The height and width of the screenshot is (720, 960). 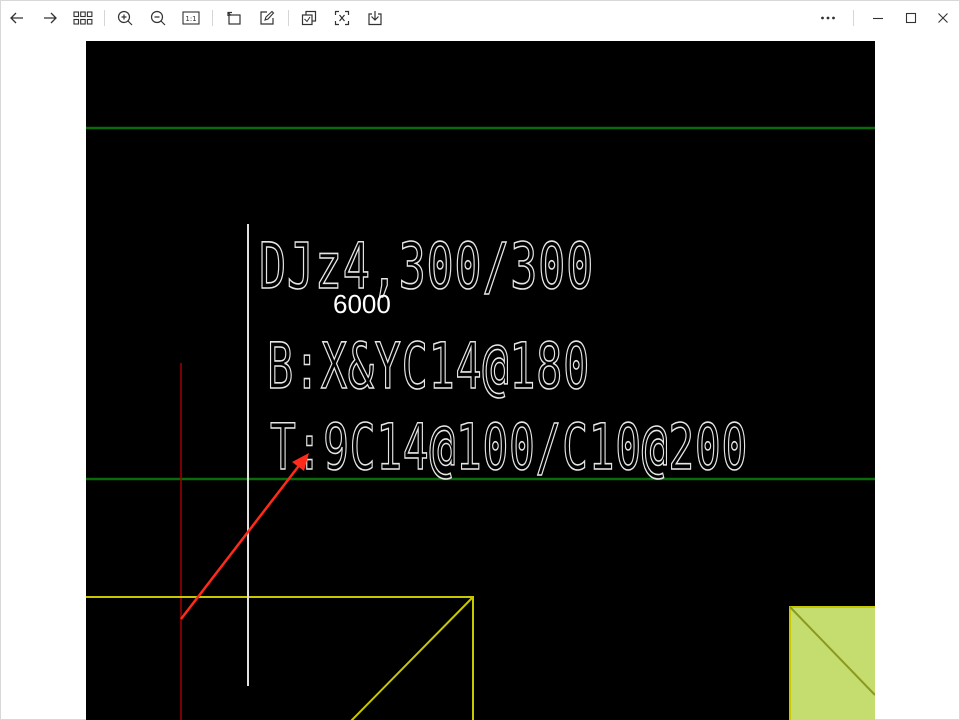 What do you see at coordinates (412, 658) in the screenshot?
I see `foundation-diagonal` at bounding box center [412, 658].